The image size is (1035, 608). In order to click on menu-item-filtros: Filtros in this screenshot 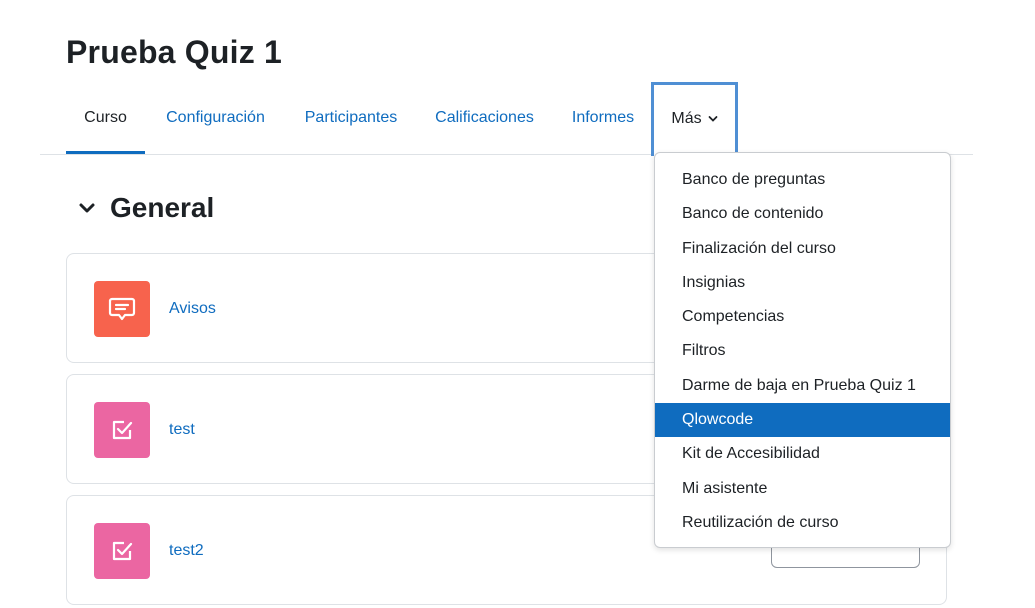, I will do `click(802, 351)`.